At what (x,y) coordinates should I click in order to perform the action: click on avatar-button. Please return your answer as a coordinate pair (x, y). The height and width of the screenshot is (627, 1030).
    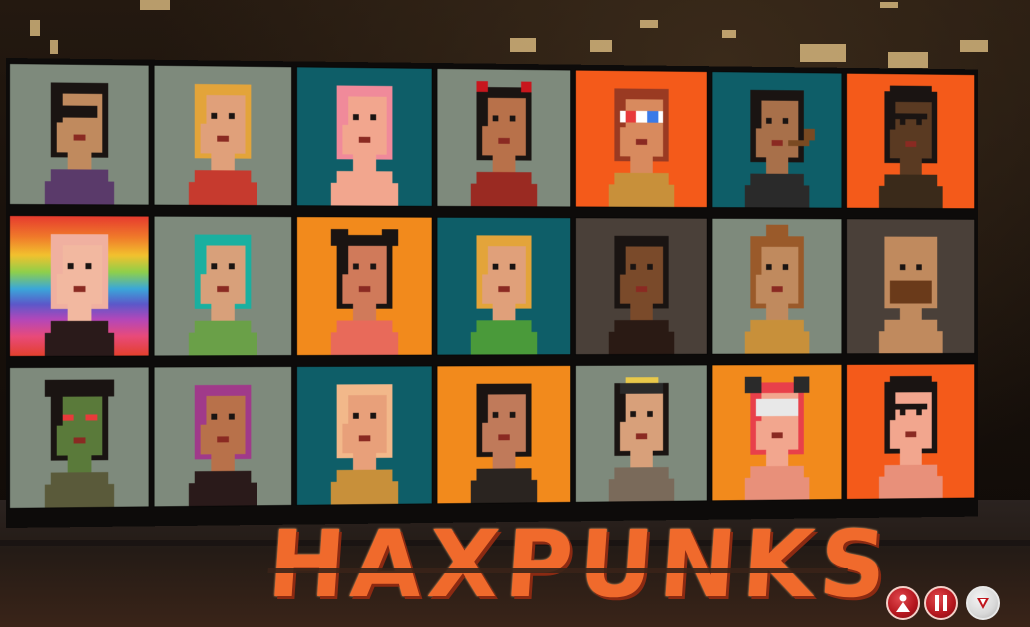
    Looking at the image, I should click on (903, 603).